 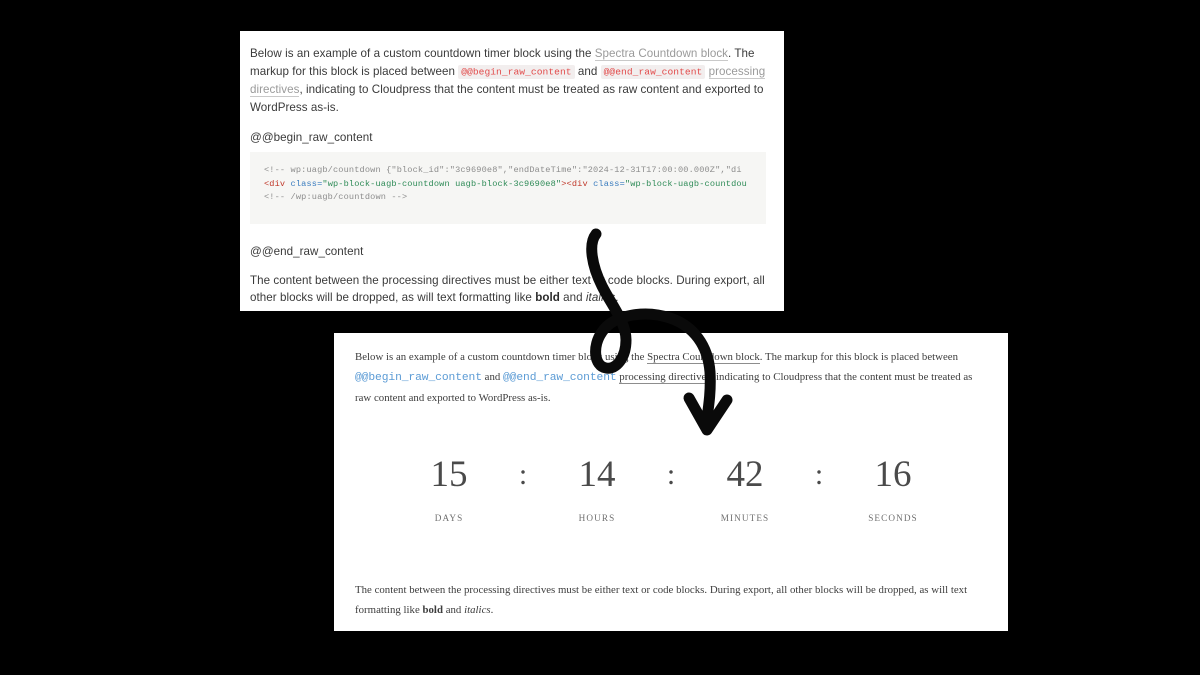 I want to click on wp-processing-directives-link: processing directives, so click(x=665, y=377).